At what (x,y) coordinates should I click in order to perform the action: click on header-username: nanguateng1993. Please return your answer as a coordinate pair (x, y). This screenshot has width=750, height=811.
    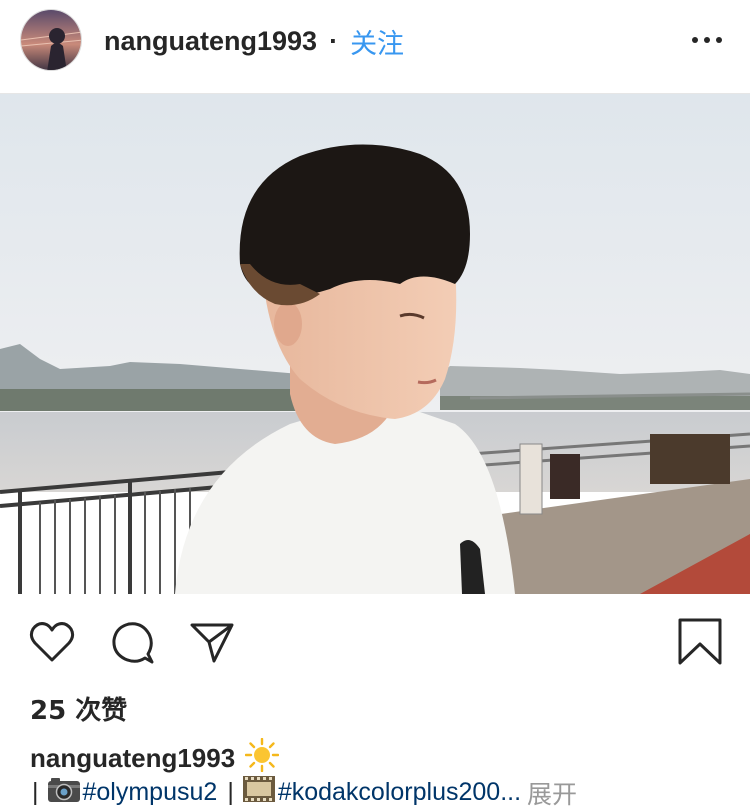
    Looking at the image, I should click on (210, 41).